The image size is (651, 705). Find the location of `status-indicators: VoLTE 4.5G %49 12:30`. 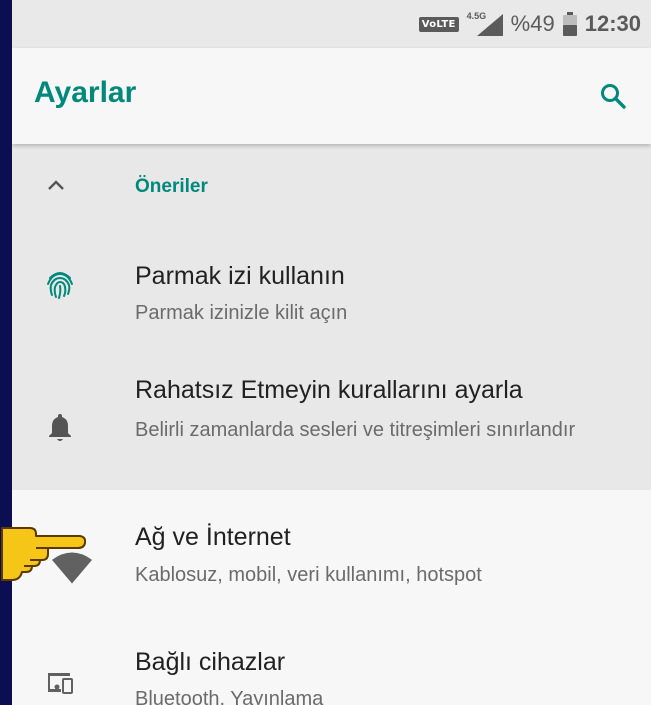

status-indicators: VoLTE 4.5G %49 12:30 is located at coordinates (529, 24).